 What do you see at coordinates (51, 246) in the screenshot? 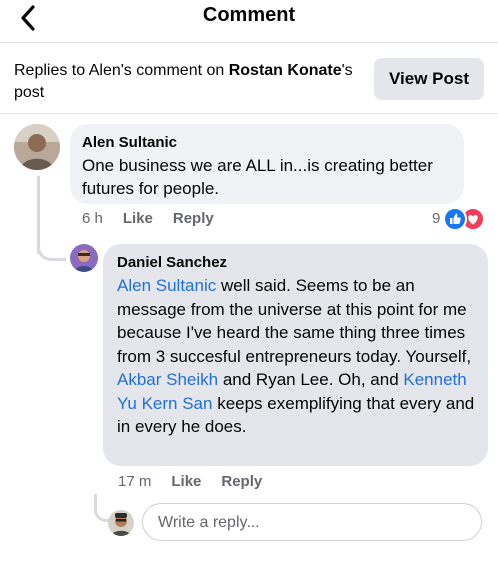
I see `thread-connector` at bounding box center [51, 246].